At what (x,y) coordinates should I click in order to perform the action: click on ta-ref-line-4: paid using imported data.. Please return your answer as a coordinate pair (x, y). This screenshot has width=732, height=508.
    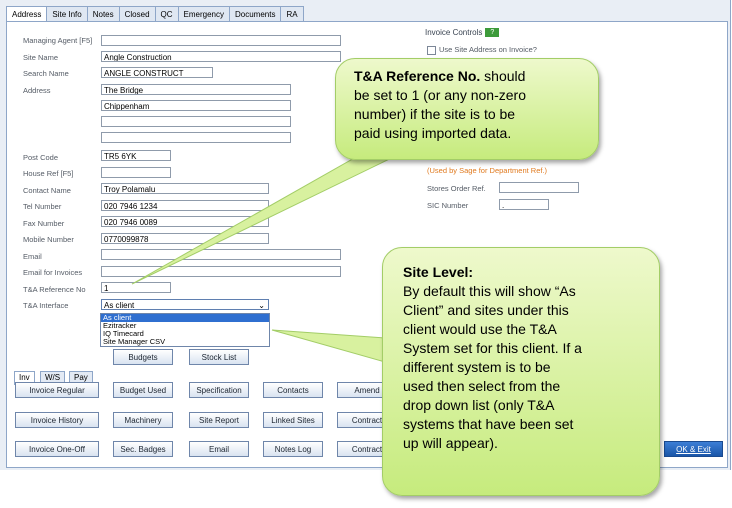
    Looking at the image, I should click on (433, 133).